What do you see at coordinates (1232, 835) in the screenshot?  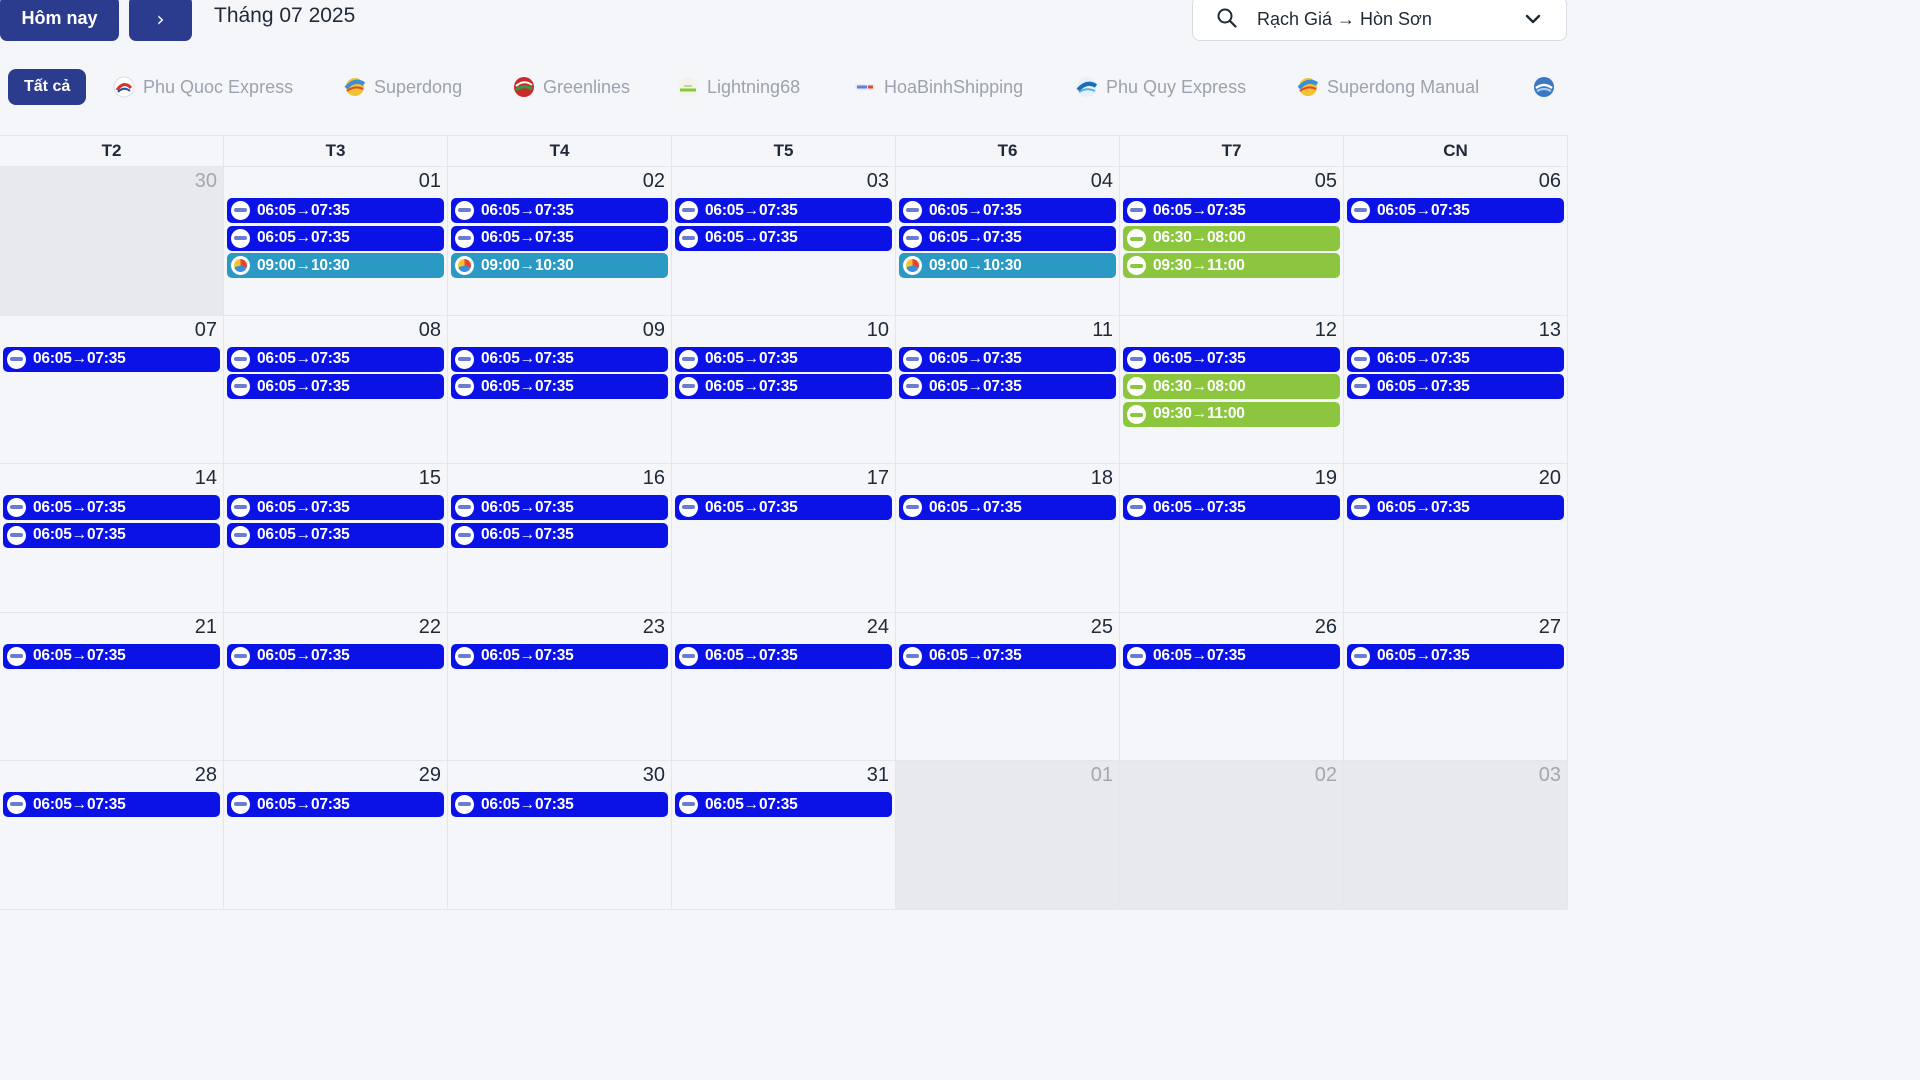 I see `day-cell: 02` at bounding box center [1232, 835].